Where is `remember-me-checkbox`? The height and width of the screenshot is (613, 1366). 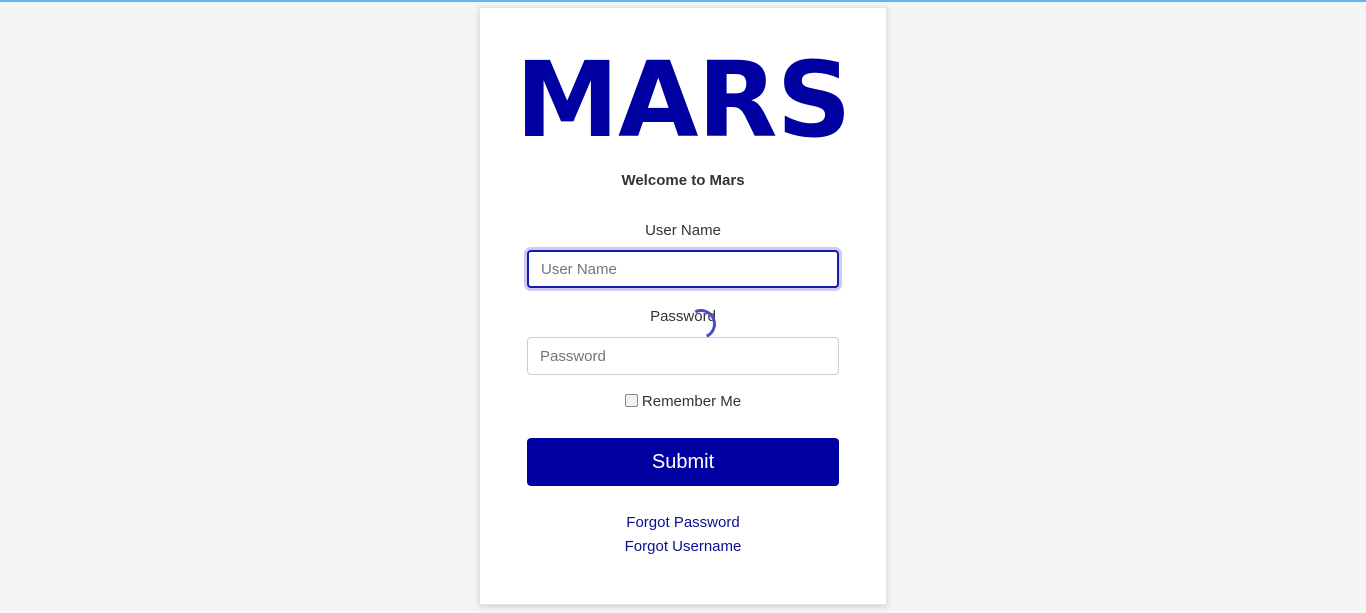
remember-me-checkbox is located at coordinates (631, 400).